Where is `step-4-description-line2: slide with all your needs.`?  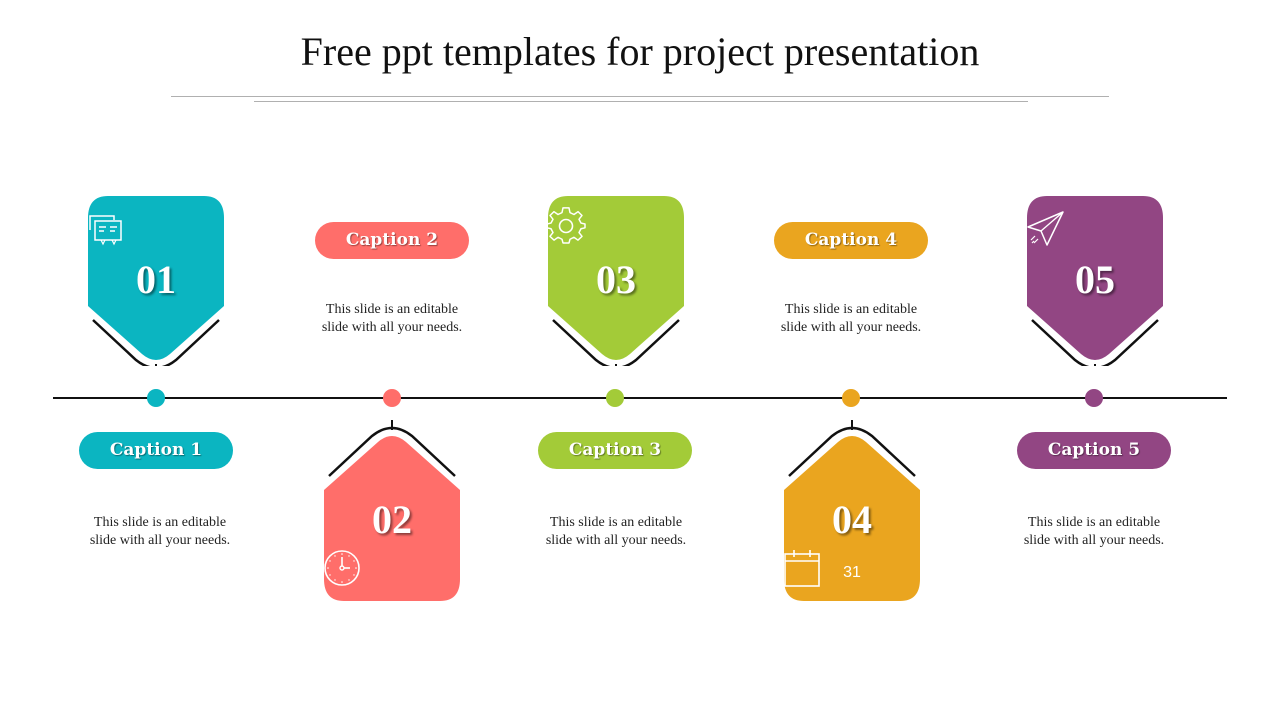 step-4-description-line2: slide with all your needs. is located at coordinates (851, 327).